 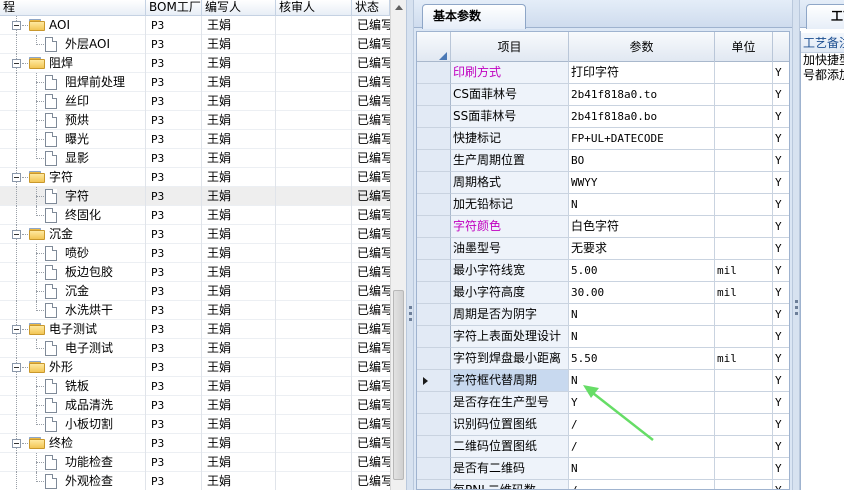 What do you see at coordinates (642, 161) in the screenshot?
I see `param-value-cell: BO` at bounding box center [642, 161].